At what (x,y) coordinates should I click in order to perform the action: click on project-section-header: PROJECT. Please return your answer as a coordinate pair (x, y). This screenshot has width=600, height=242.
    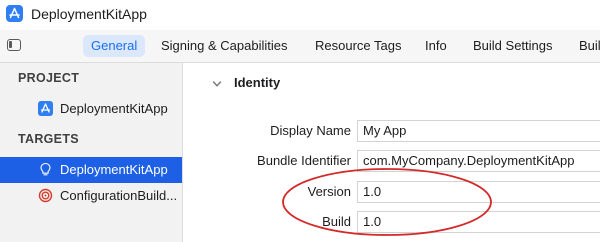
    Looking at the image, I should click on (49, 78).